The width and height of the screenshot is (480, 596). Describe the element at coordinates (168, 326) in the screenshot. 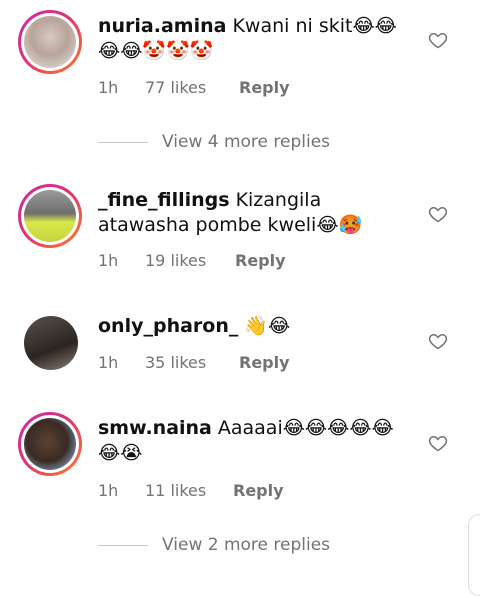

I see `username: only_pharon_` at that location.